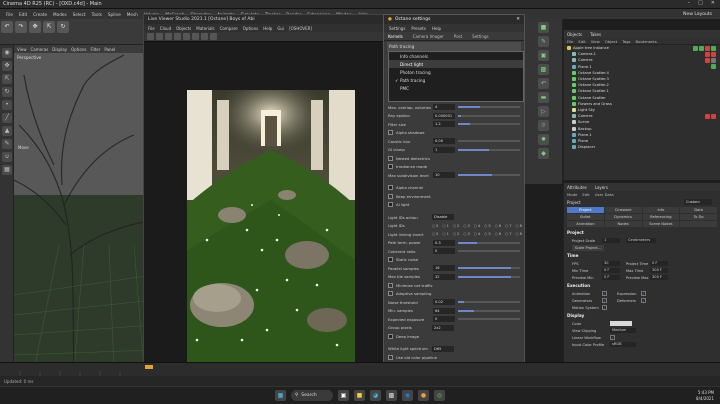 The height and width of the screenshot is (404, 720). Describe the element at coordinates (443, 348) in the screenshot. I see `param-dropdown: D65` at that location.